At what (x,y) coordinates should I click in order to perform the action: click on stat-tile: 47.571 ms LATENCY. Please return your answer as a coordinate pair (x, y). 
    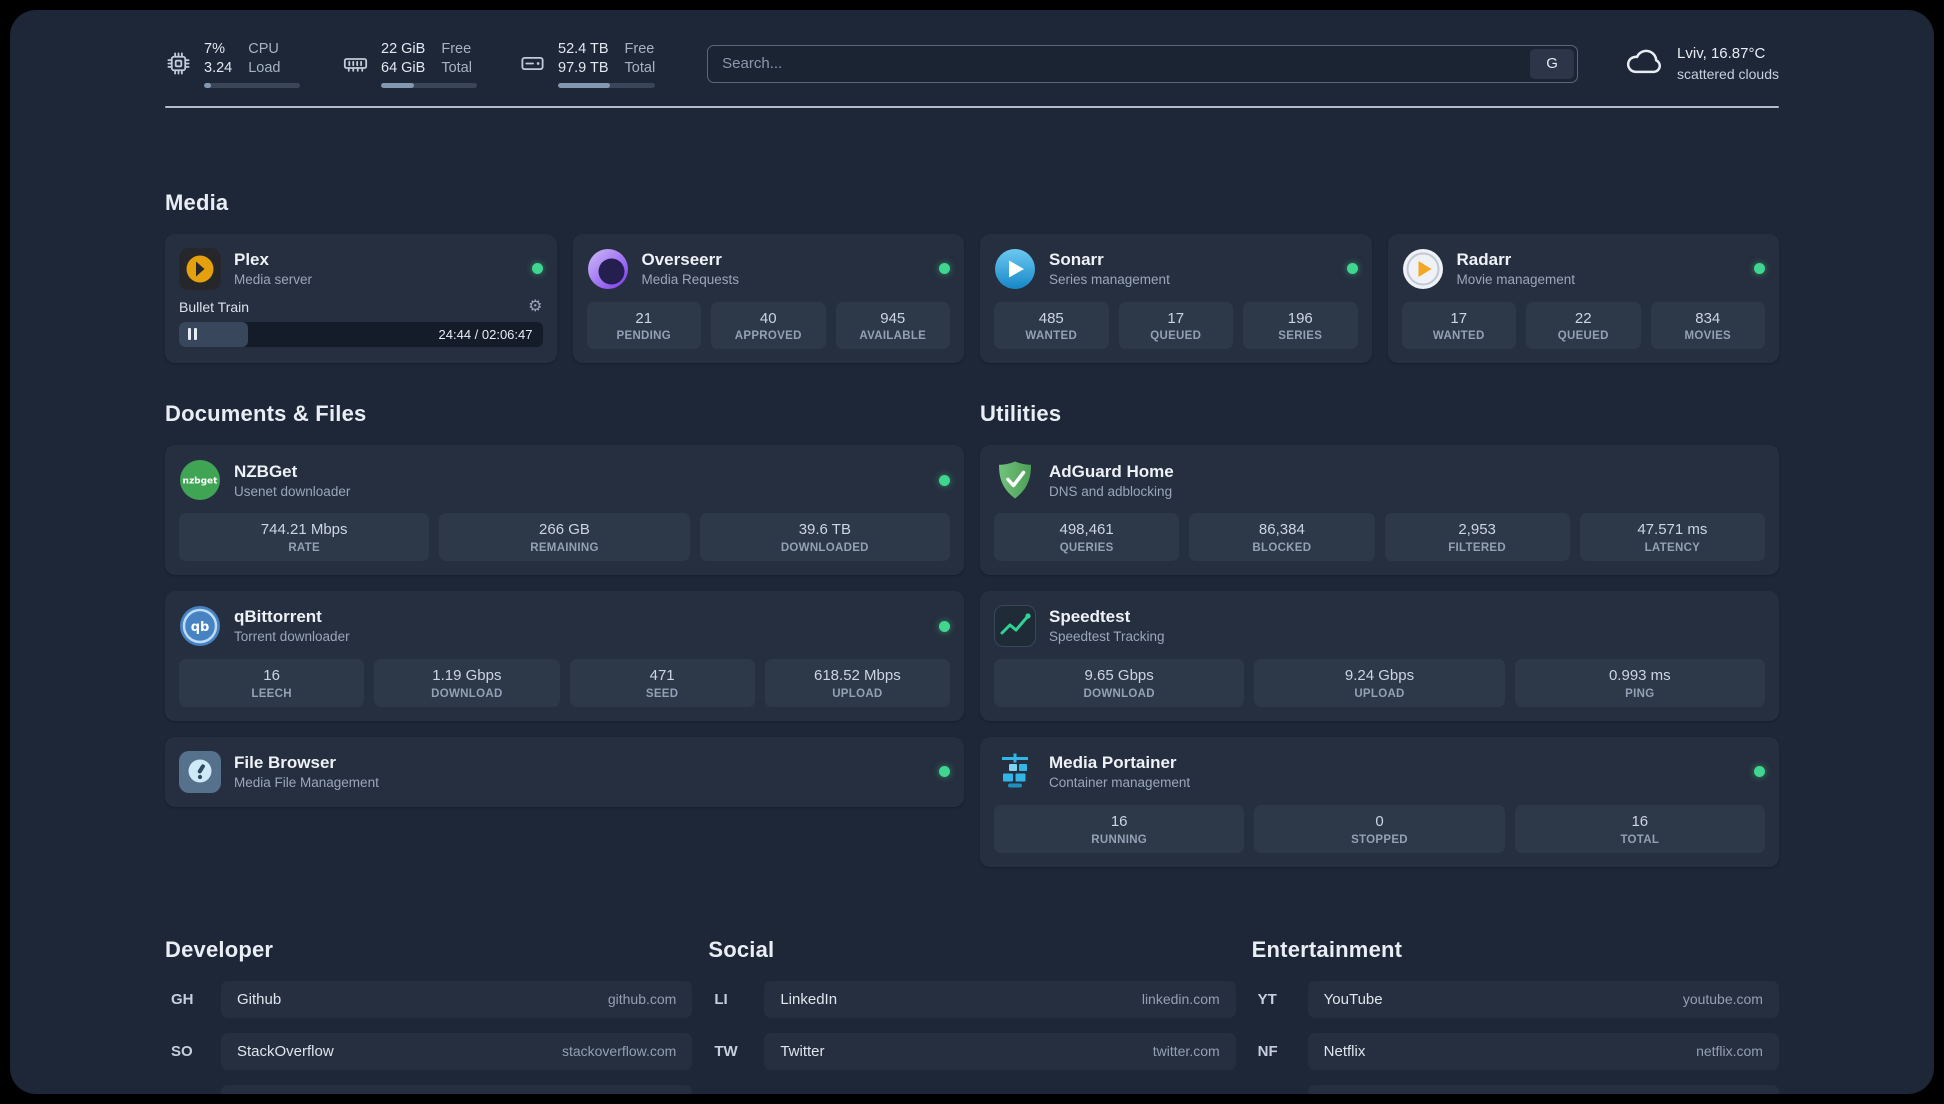
    Looking at the image, I should click on (1672, 537).